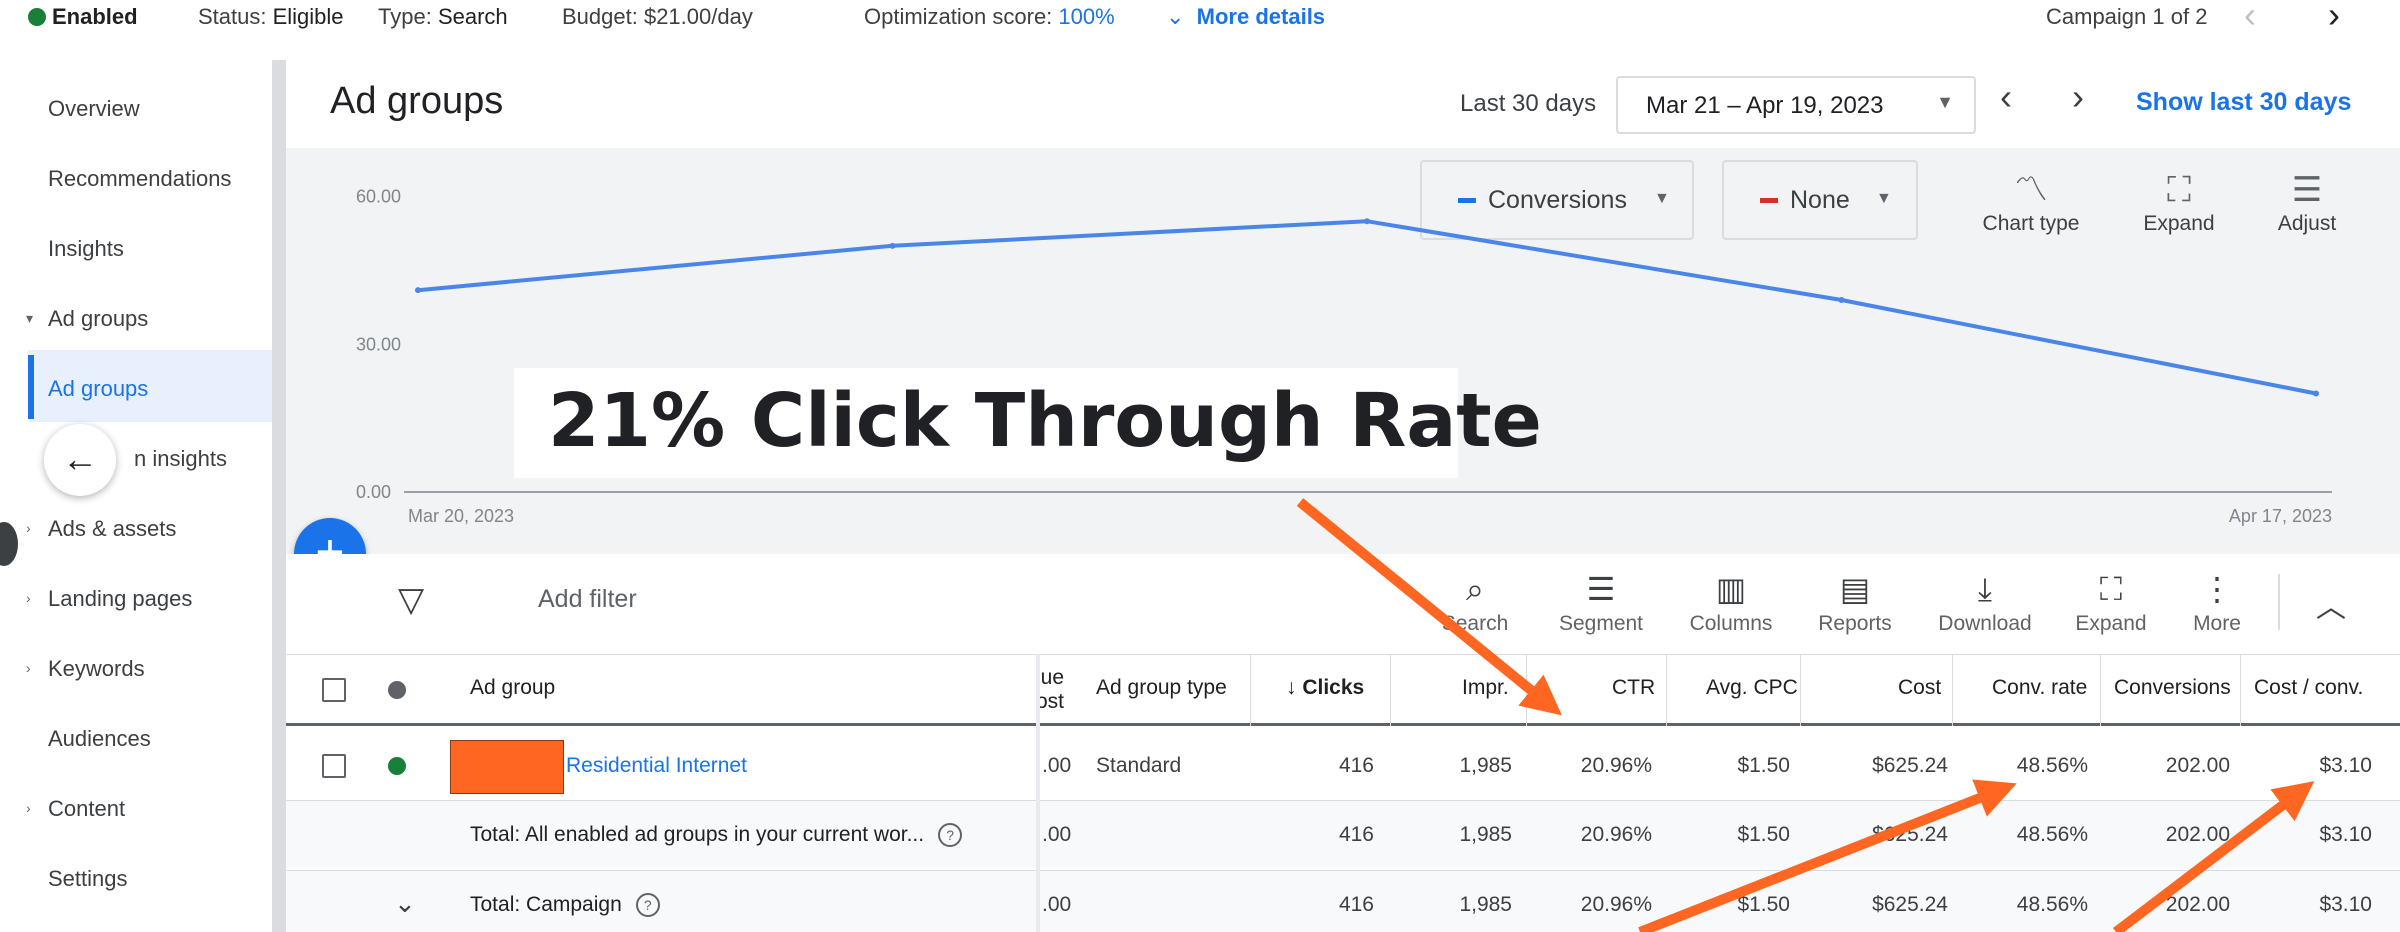  Describe the element at coordinates (1429, 607) in the screenshot. I see `arrow-to-ctr` at that location.